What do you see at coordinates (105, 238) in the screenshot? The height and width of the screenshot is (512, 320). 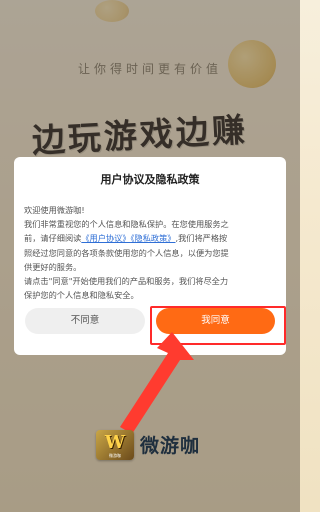 I see `user-agreement-link: 《用户协议》` at bounding box center [105, 238].